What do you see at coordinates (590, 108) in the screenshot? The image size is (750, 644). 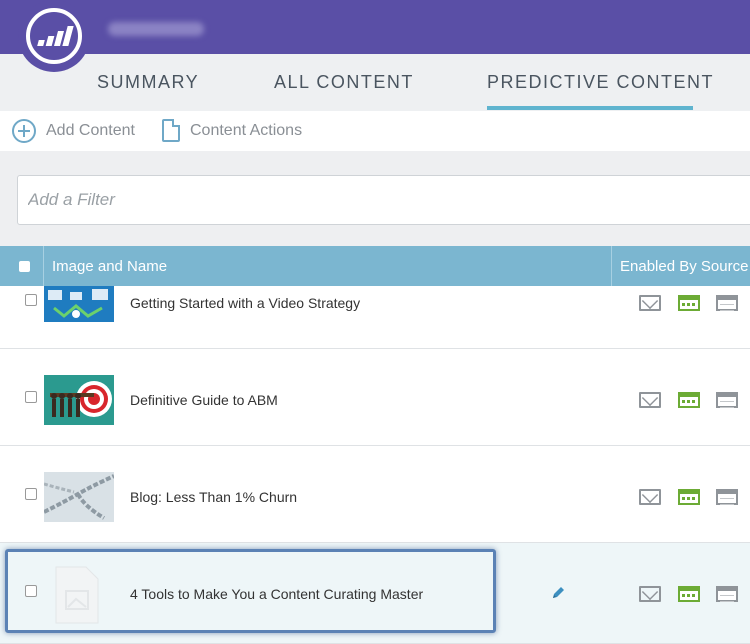 I see `active-tab-indicator` at bounding box center [590, 108].